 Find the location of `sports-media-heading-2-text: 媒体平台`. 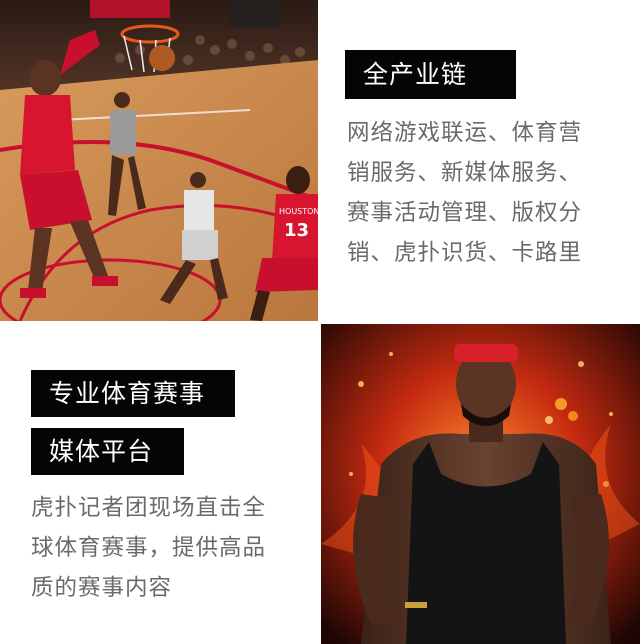

sports-media-heading-2-text: 媒体平台 is located at coordinates (101, 451).